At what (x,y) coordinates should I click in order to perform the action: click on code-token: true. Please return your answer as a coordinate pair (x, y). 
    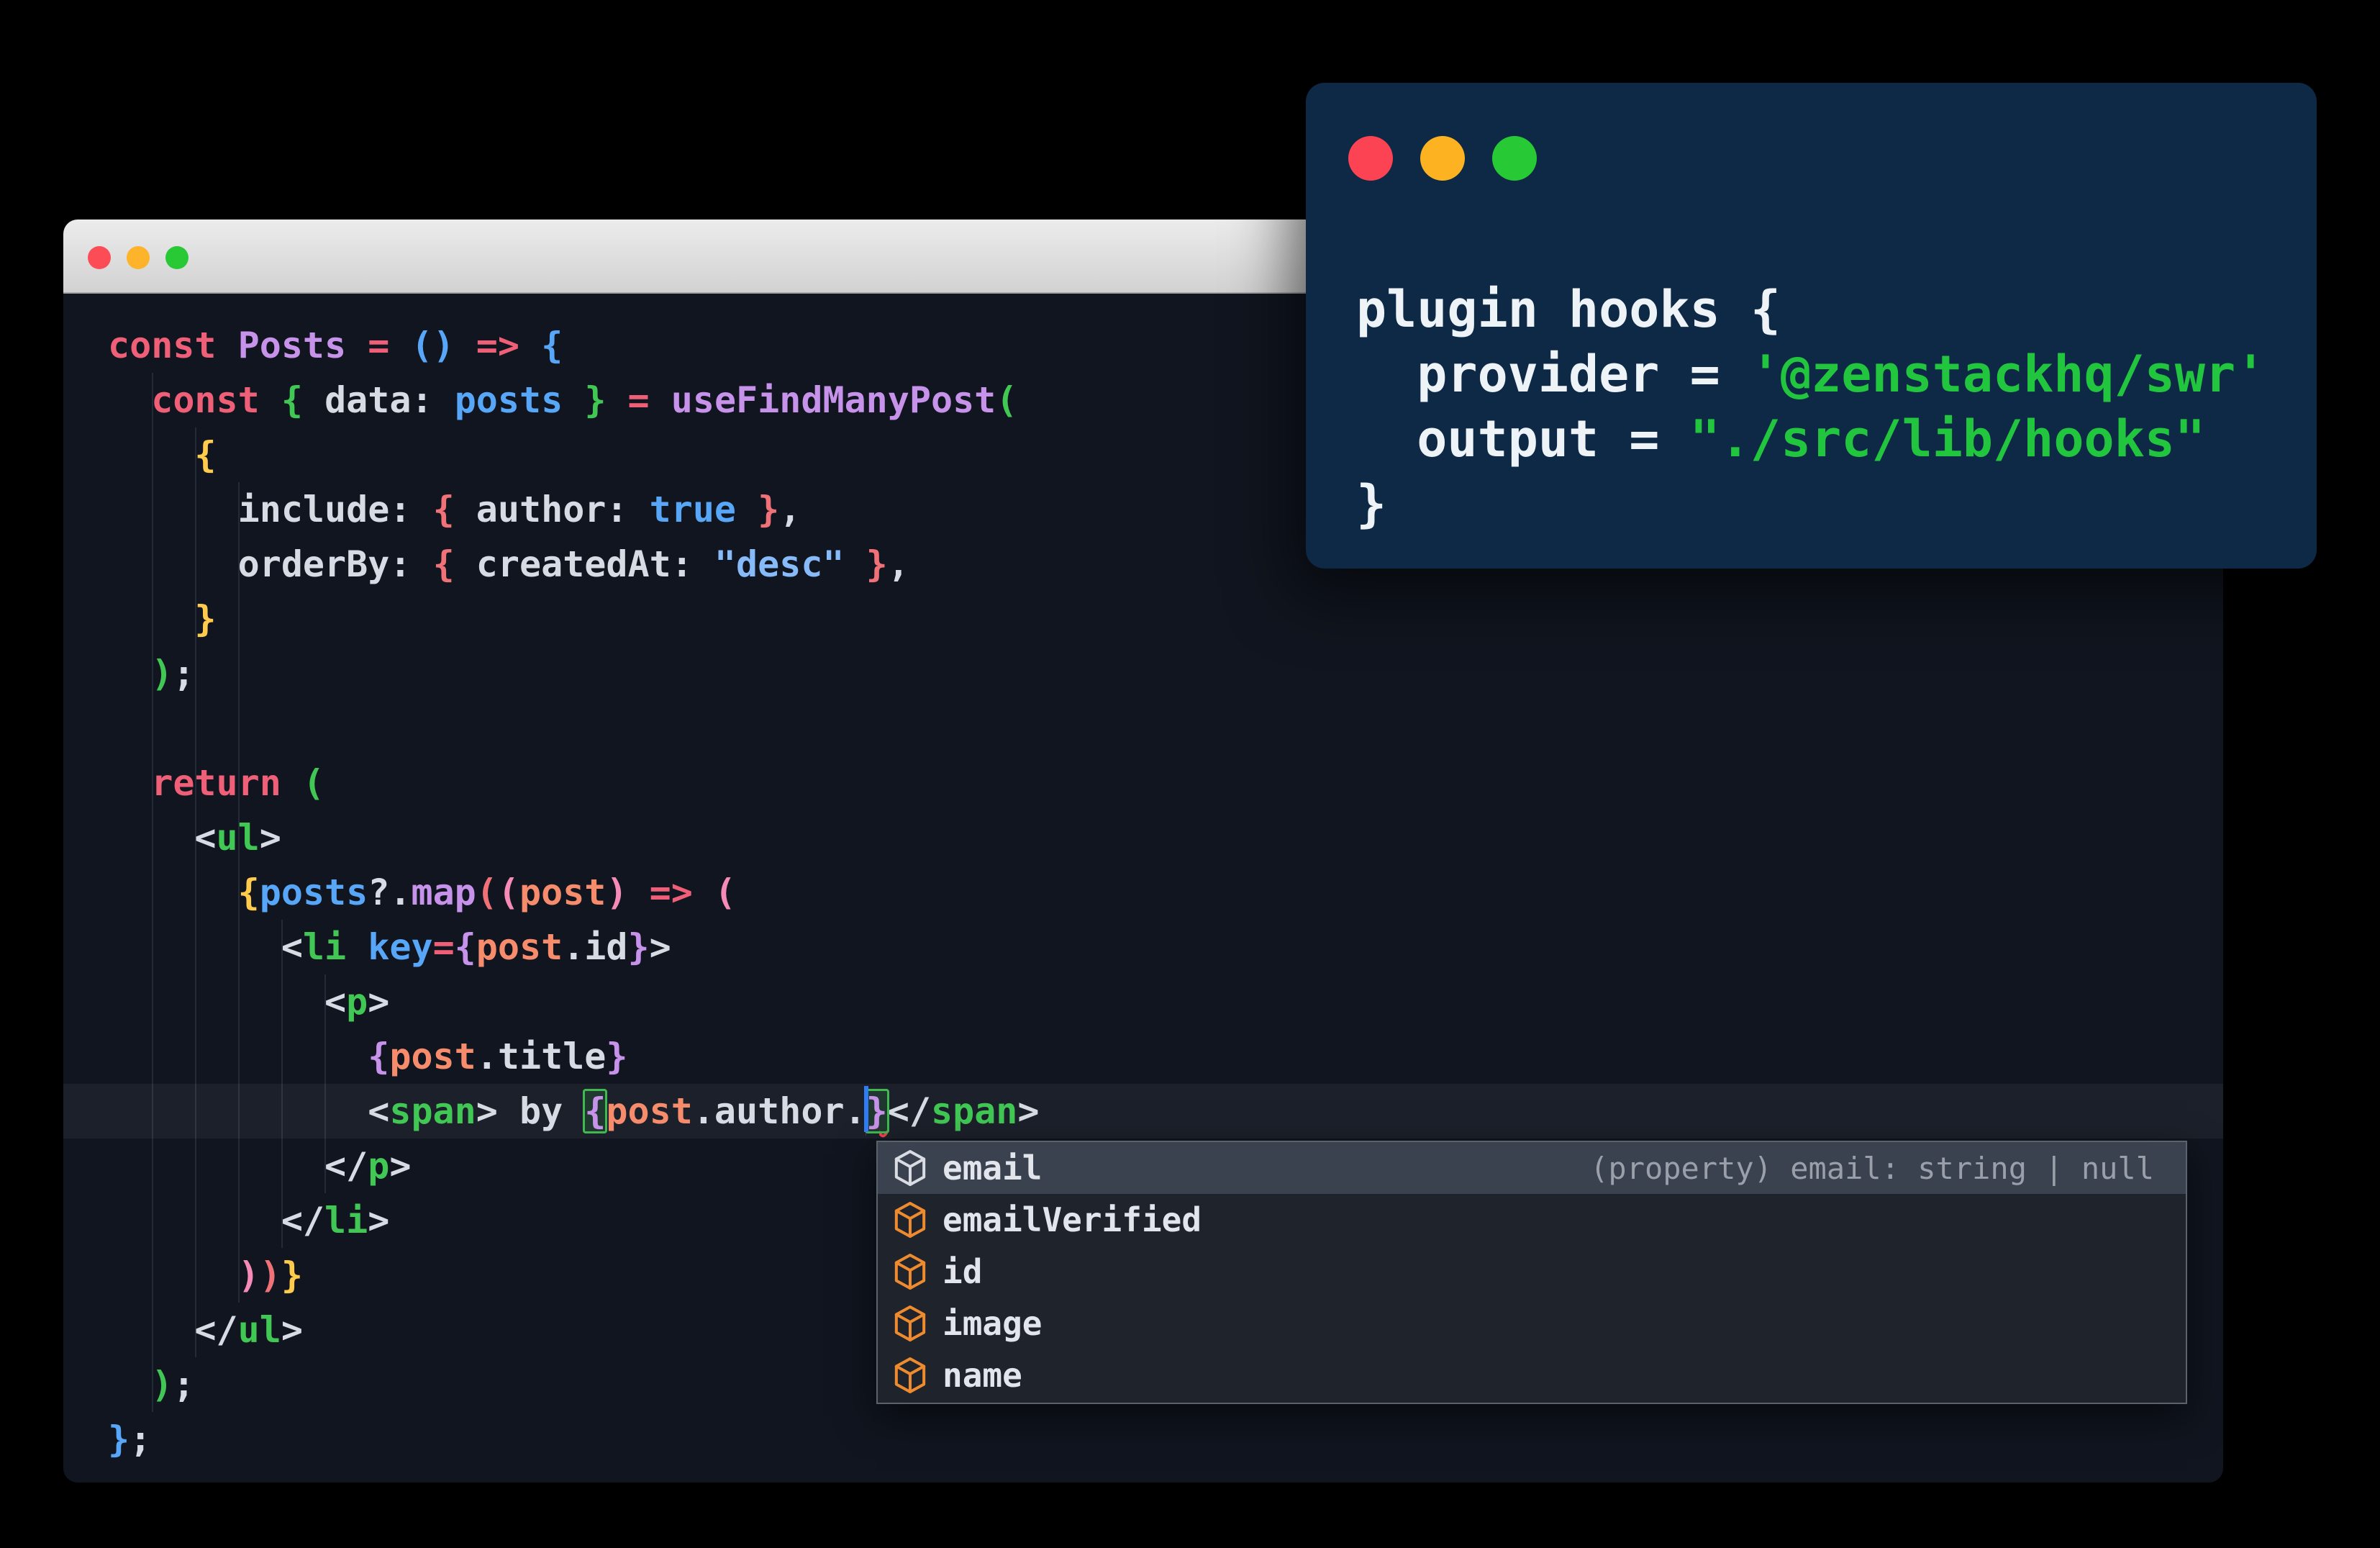
    Looking at the image, I should click on (703, 509).